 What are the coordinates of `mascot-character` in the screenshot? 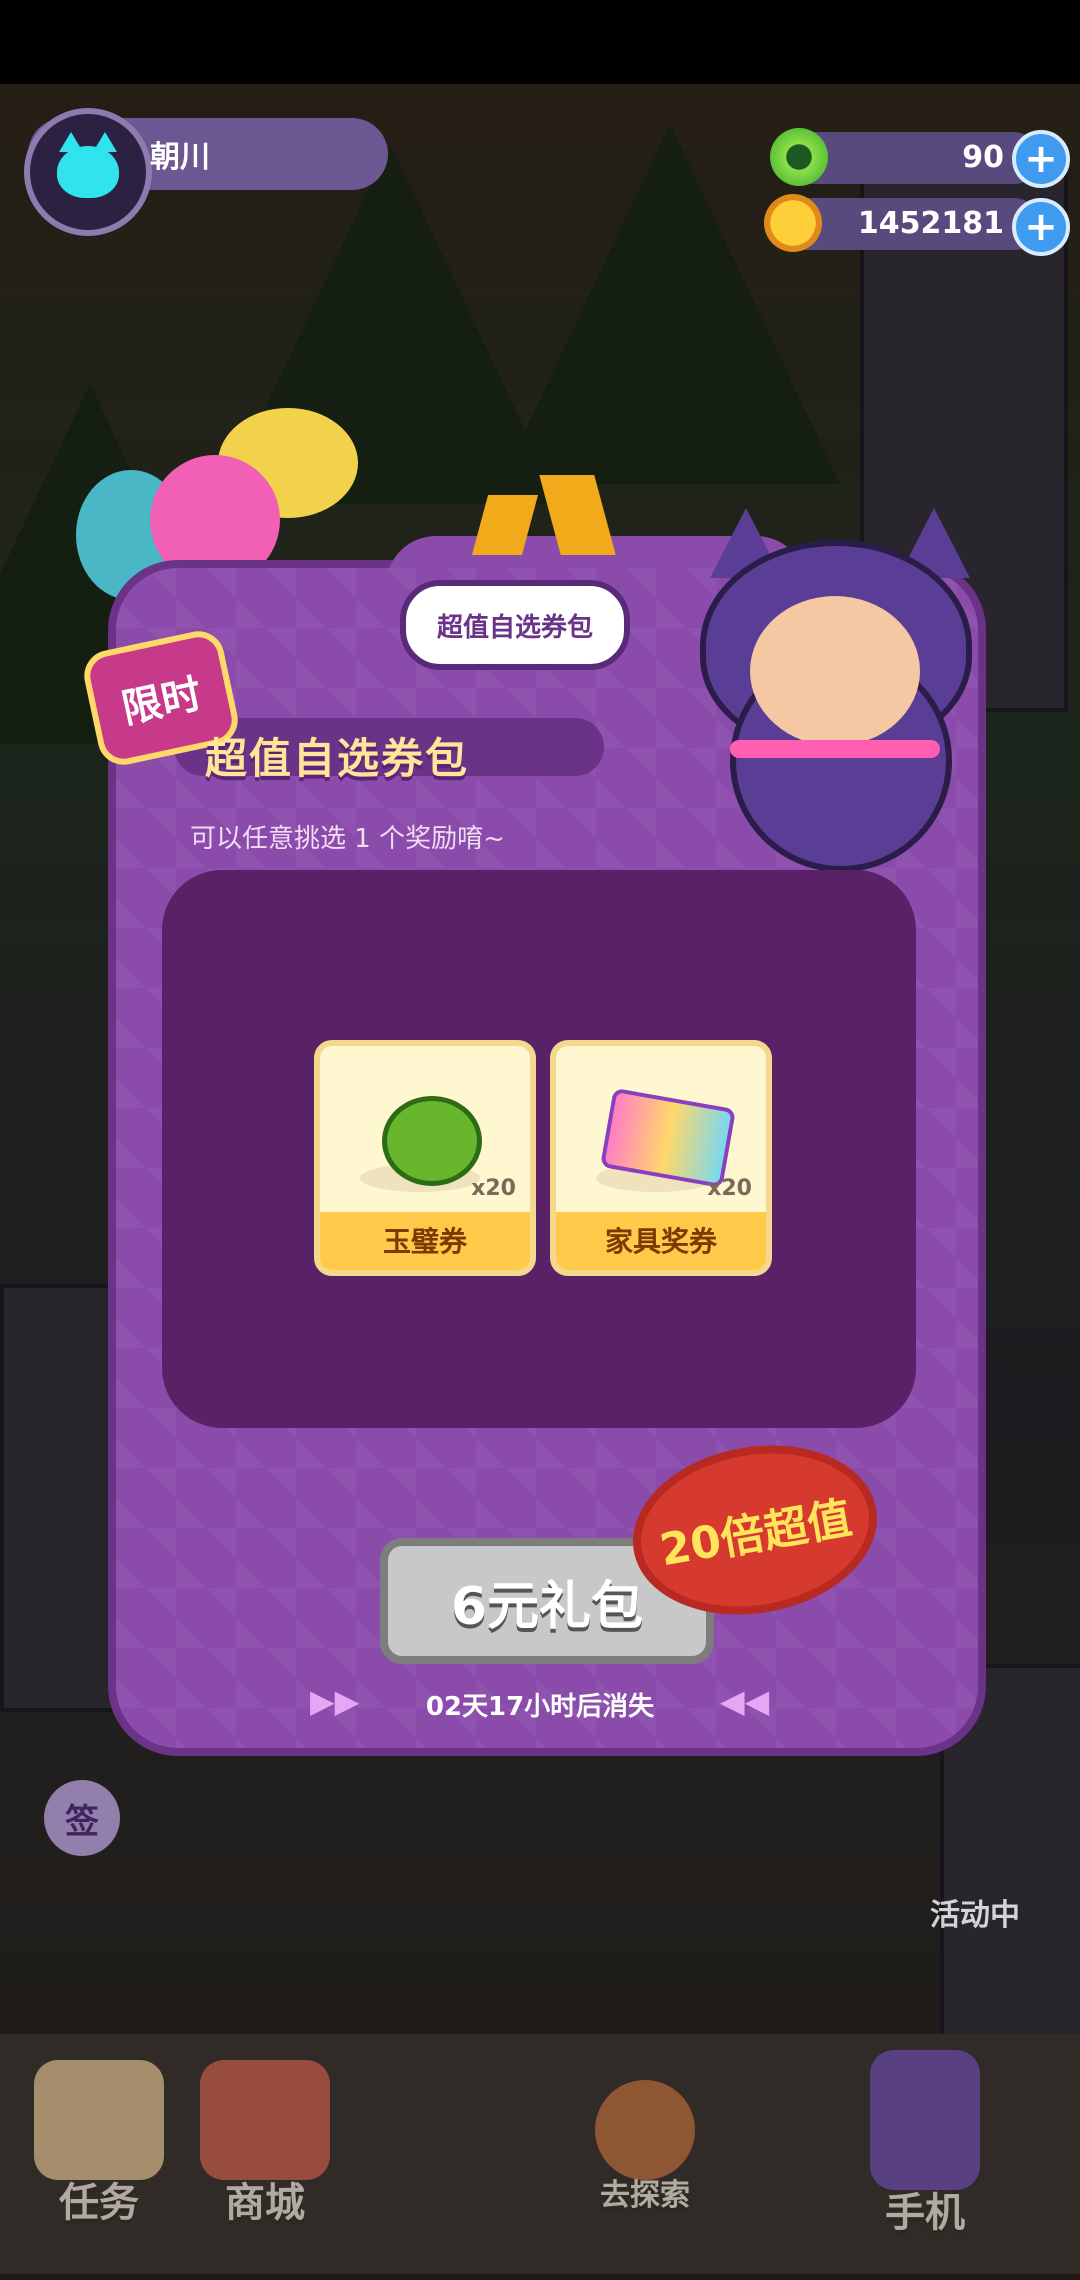 It's located at (840, 690).